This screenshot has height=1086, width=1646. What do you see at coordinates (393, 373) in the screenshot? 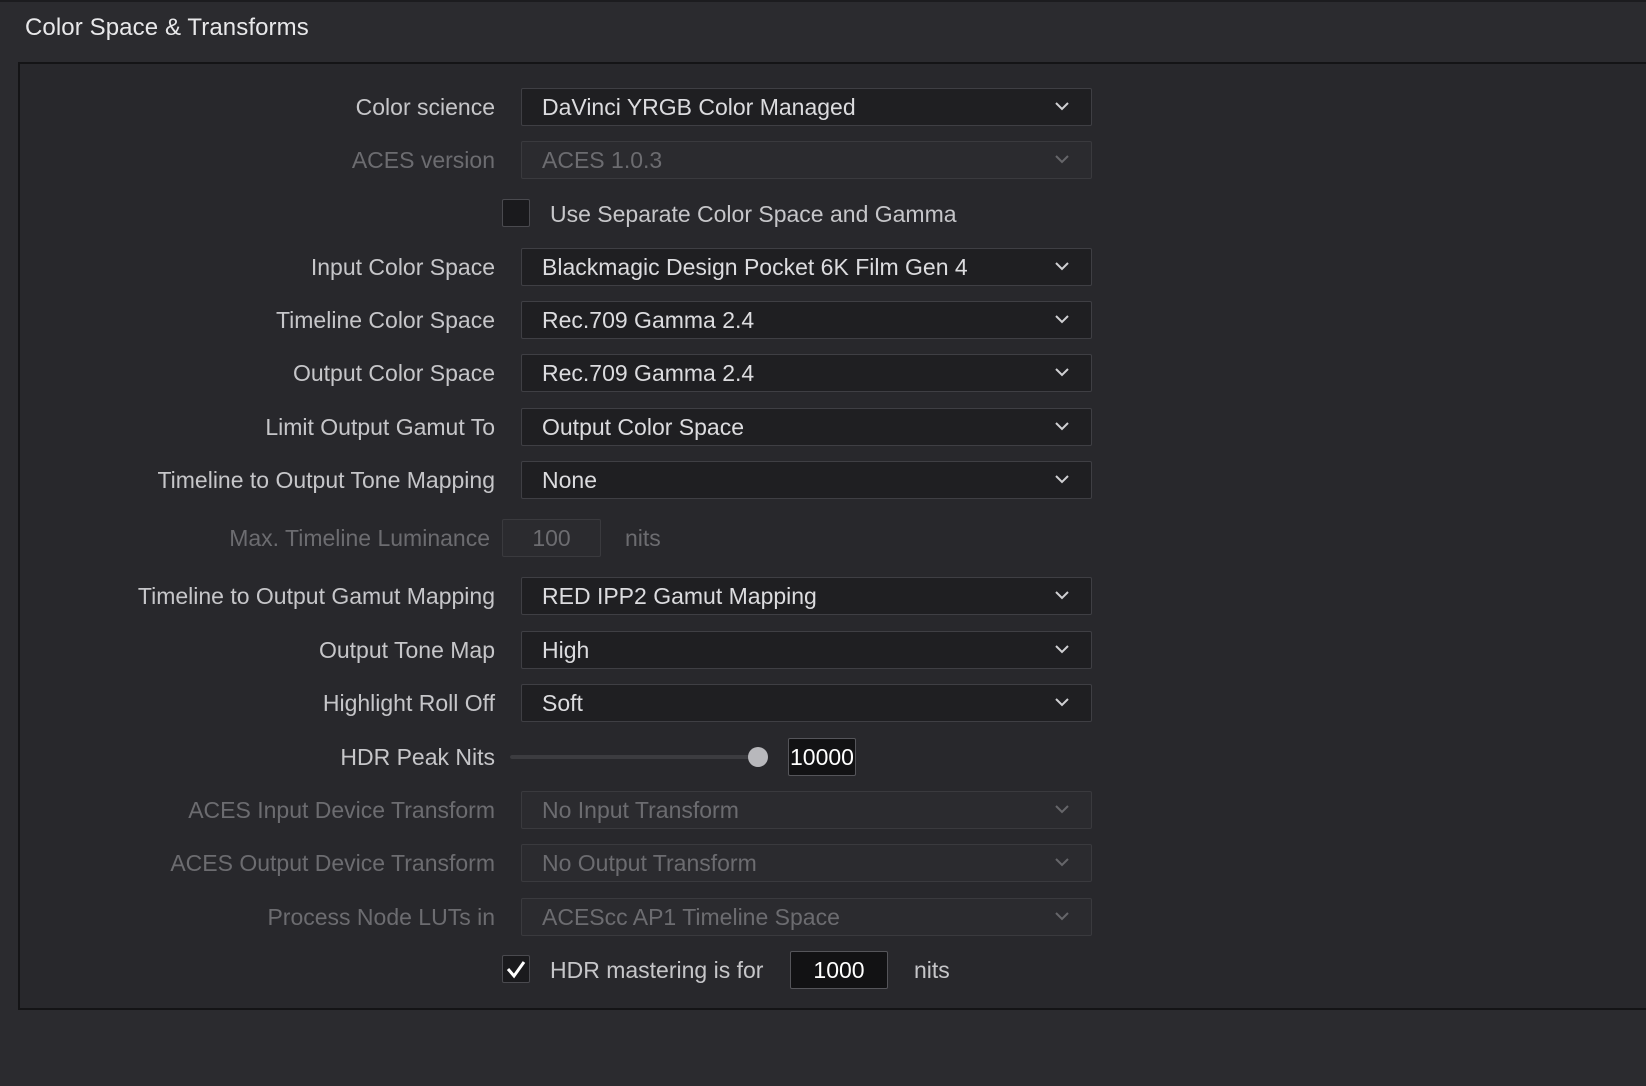
I see `output-color-space-label: Output Color Space` at bounding box center [393, 373].